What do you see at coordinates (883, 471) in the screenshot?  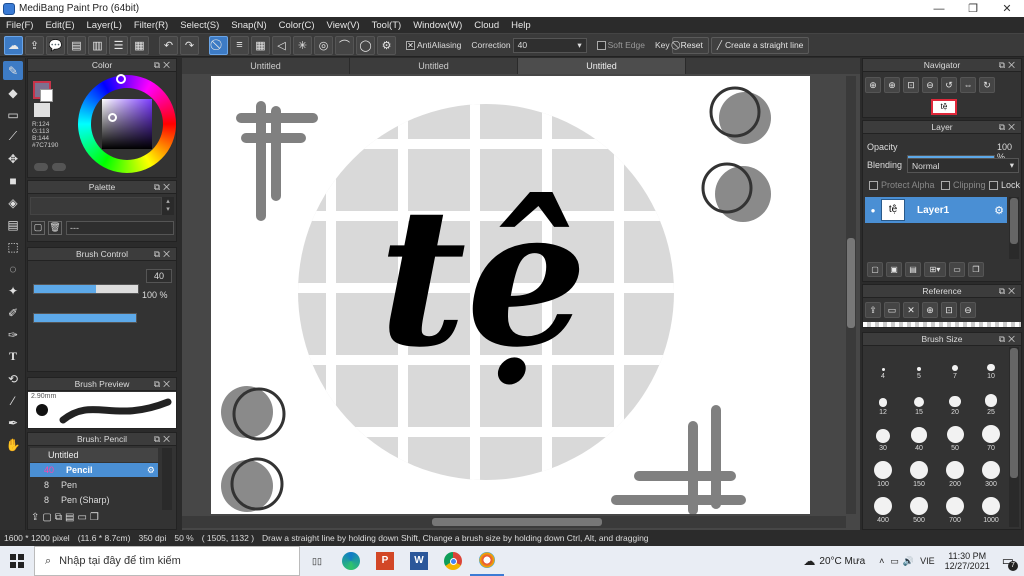 I see `brush-size-option: 100` at bounding box center [883, 471].